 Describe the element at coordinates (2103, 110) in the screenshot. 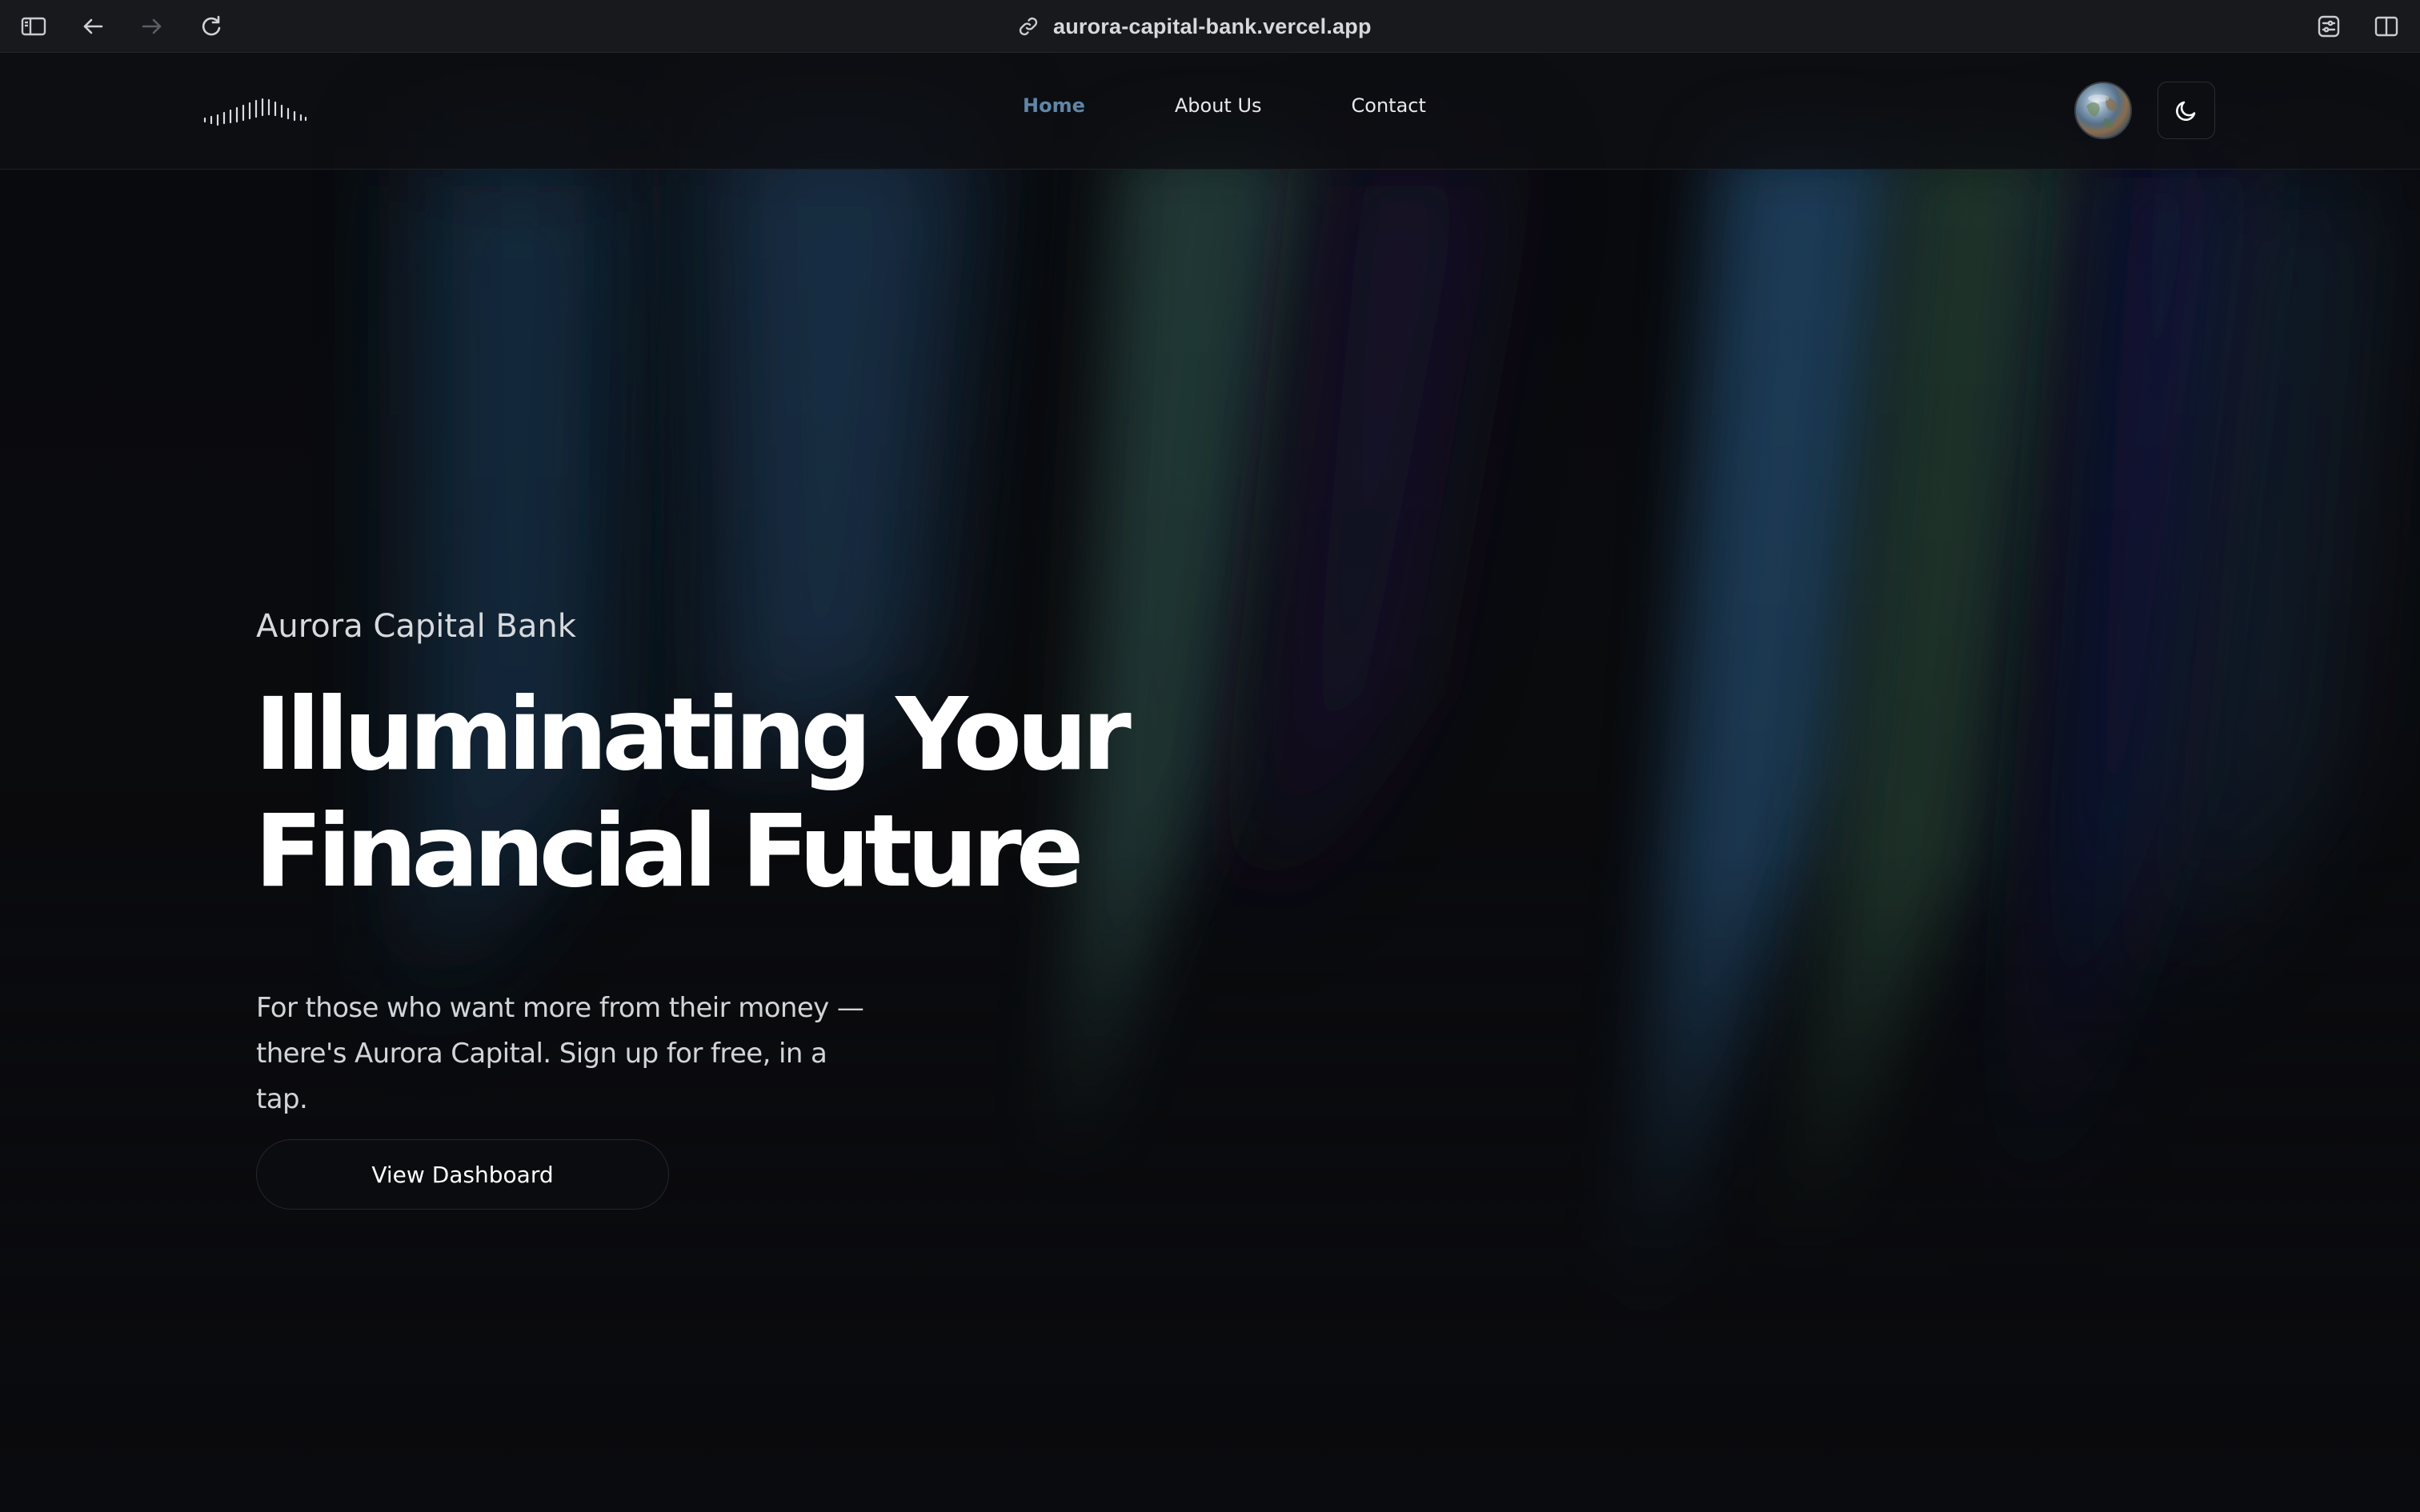

I see `globe-avatar-icon` at that location.